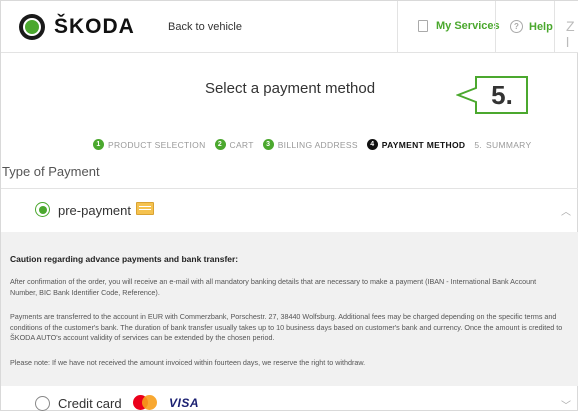 The width and height of the screenshot is (578, 411). I want to click on visa-logo: VISA, so click(184, 403).